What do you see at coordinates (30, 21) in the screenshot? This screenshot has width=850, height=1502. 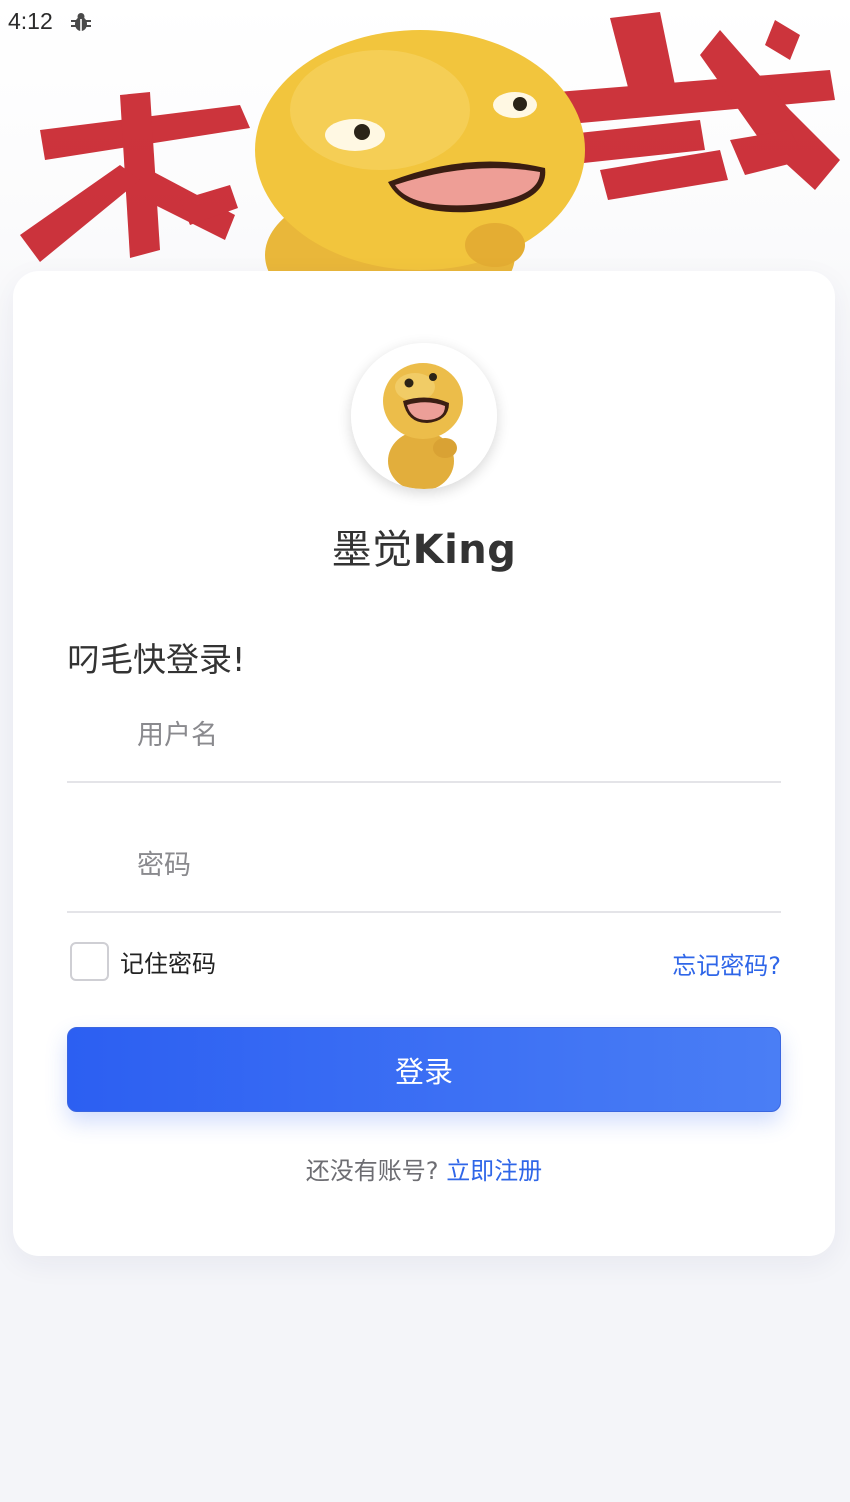 I see `status-time: 4:12` at bounding box center [30, 21].